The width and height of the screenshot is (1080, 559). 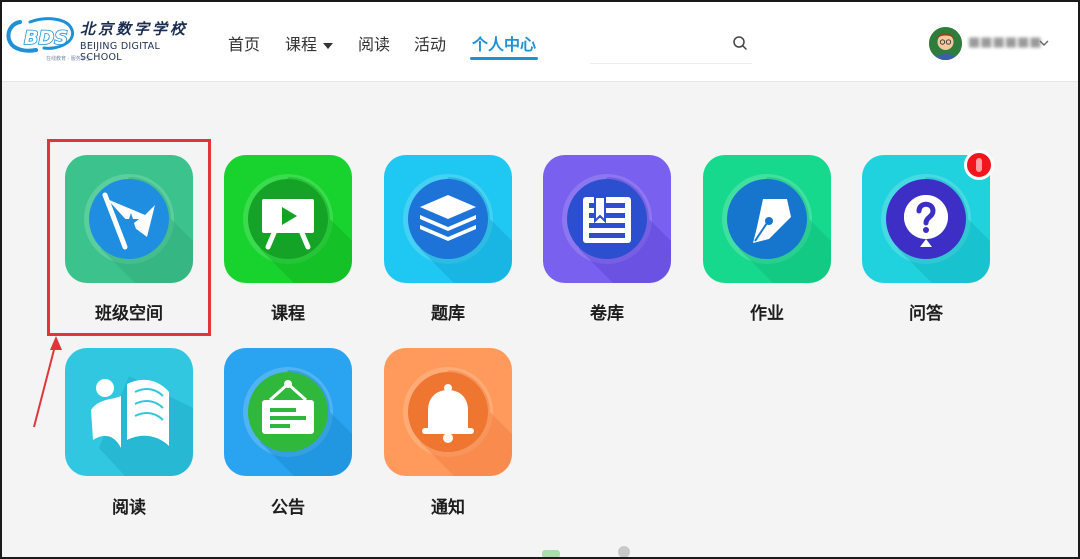 I want to click on search-box, so click(x=671, y=44).